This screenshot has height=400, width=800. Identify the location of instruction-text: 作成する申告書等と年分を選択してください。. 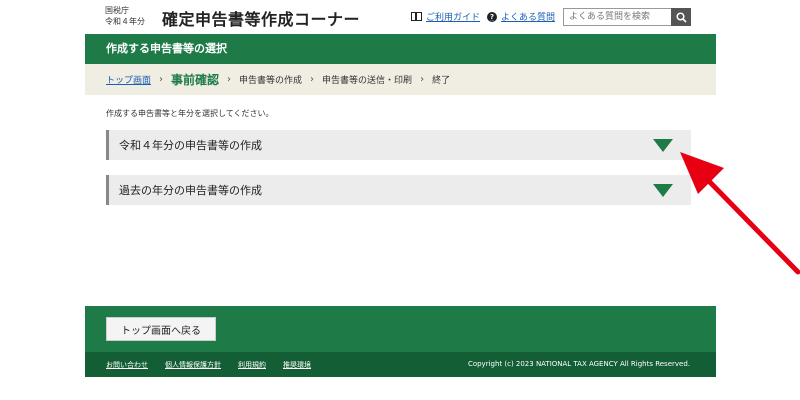
(190, 113).